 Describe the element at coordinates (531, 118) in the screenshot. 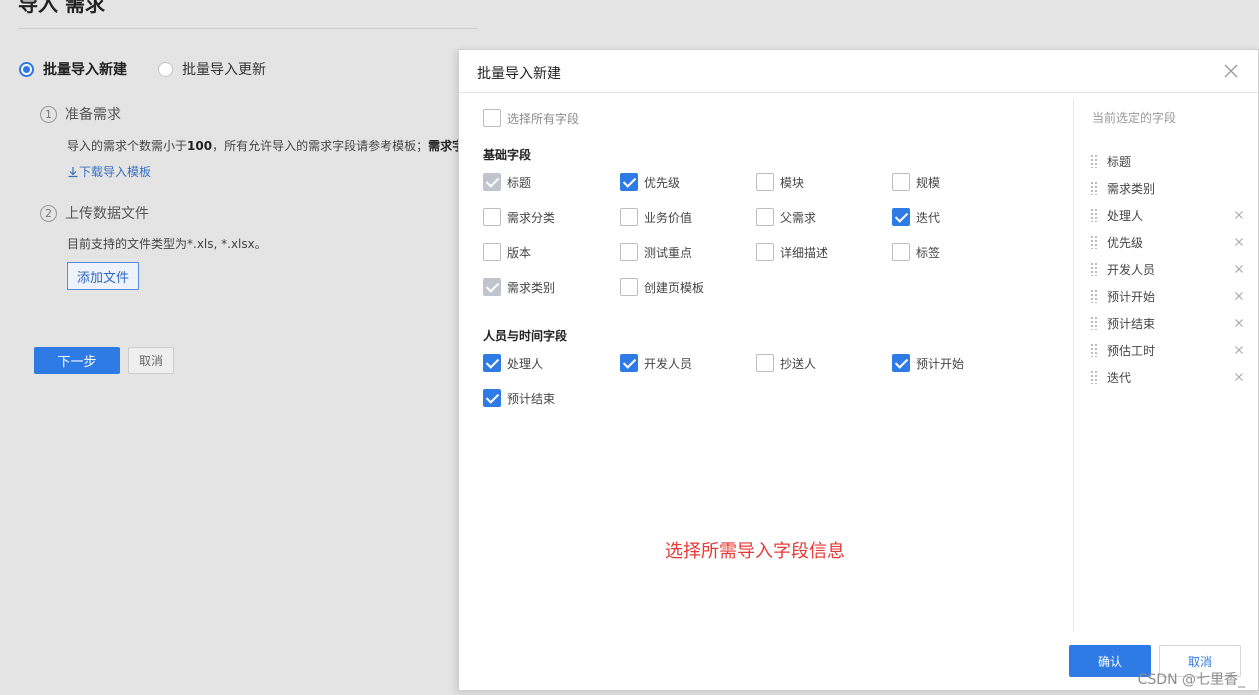

I see `select-all-checkbox: 选择所有字段` at that location.